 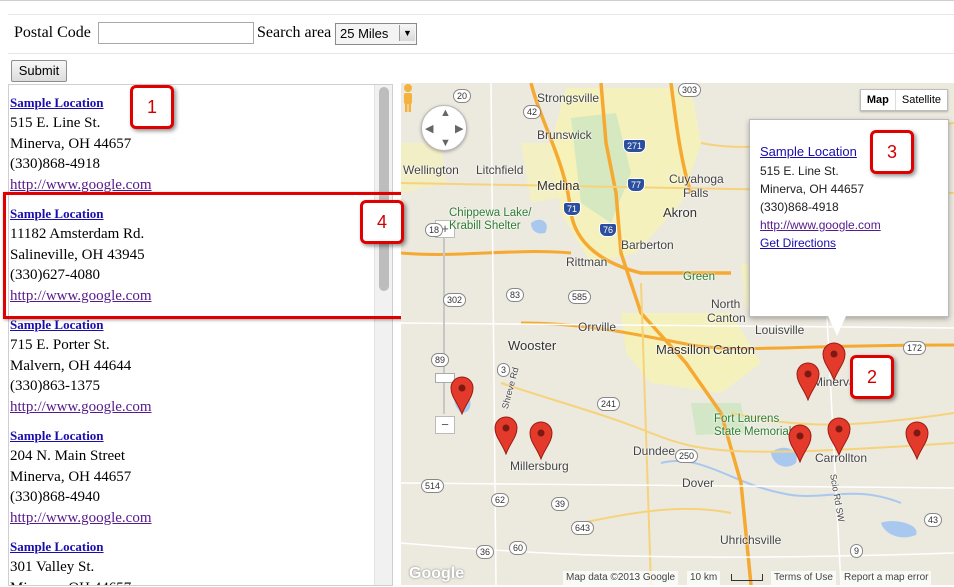 I want to click on location-phone: (330)868-4940, so click(x=55, y=497).